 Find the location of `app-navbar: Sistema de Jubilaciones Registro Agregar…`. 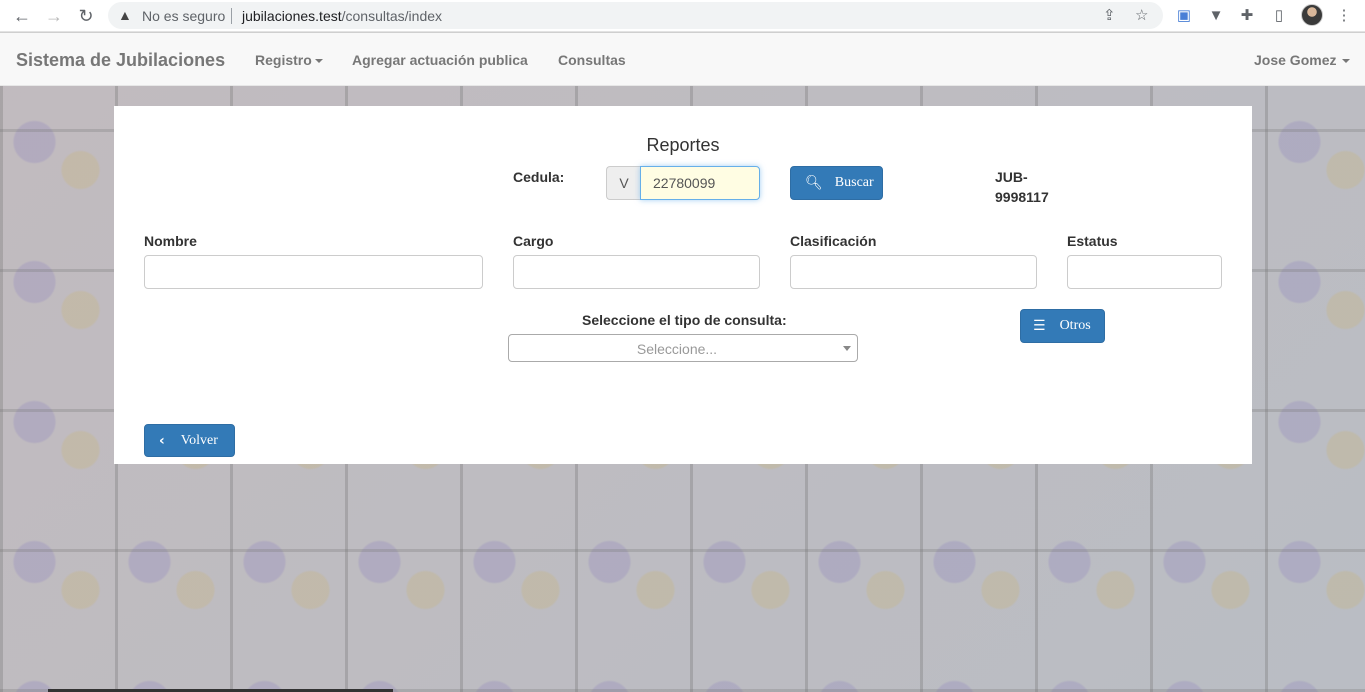

app-navbar: Sistema de Jubilaciones Registro Agregar… is located at coordinates (682, 59).